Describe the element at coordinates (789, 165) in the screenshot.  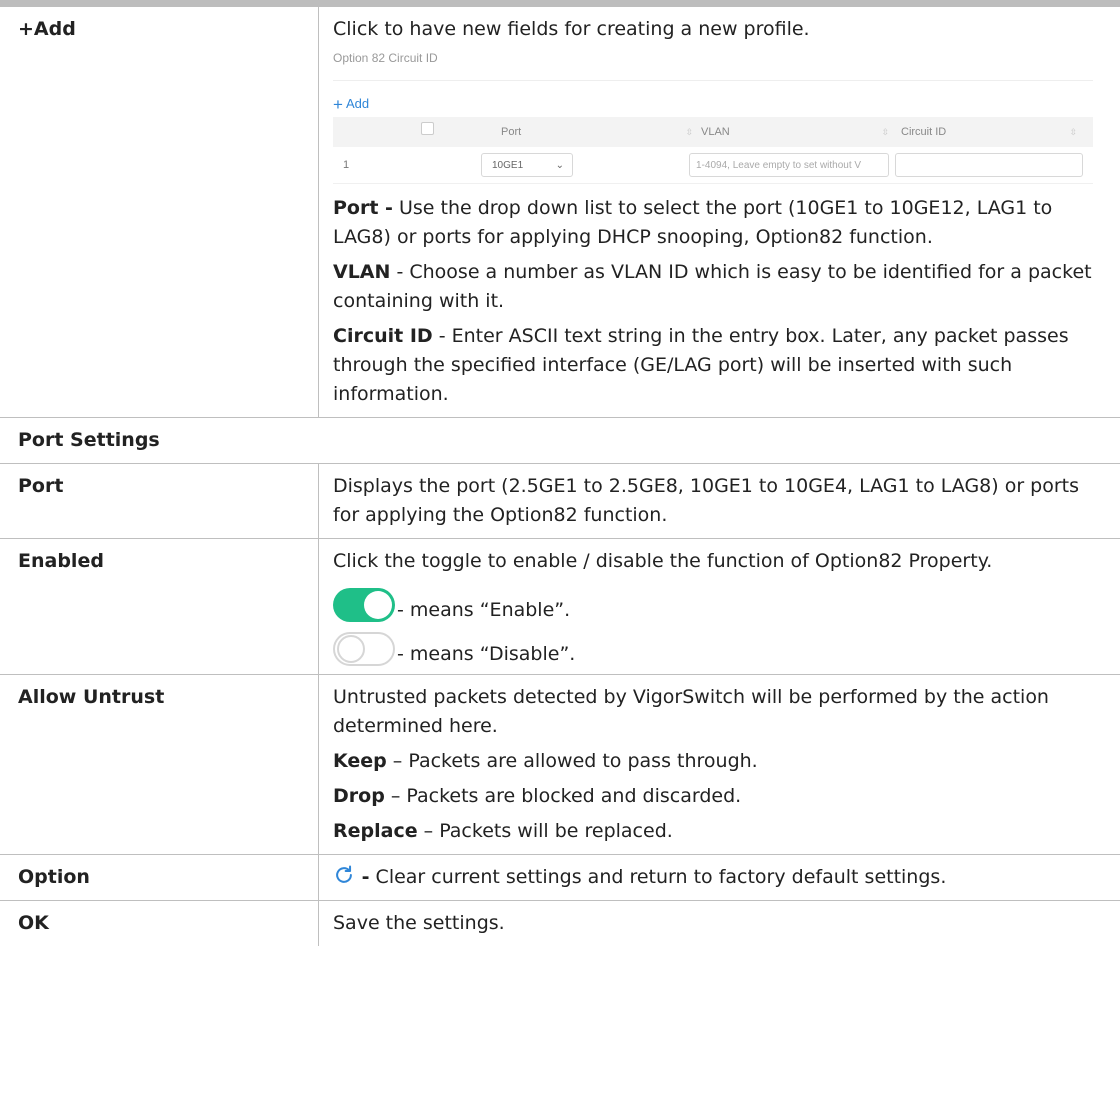
I see `vlan-input: 1-4094, Leave empty to set without V` at that location.